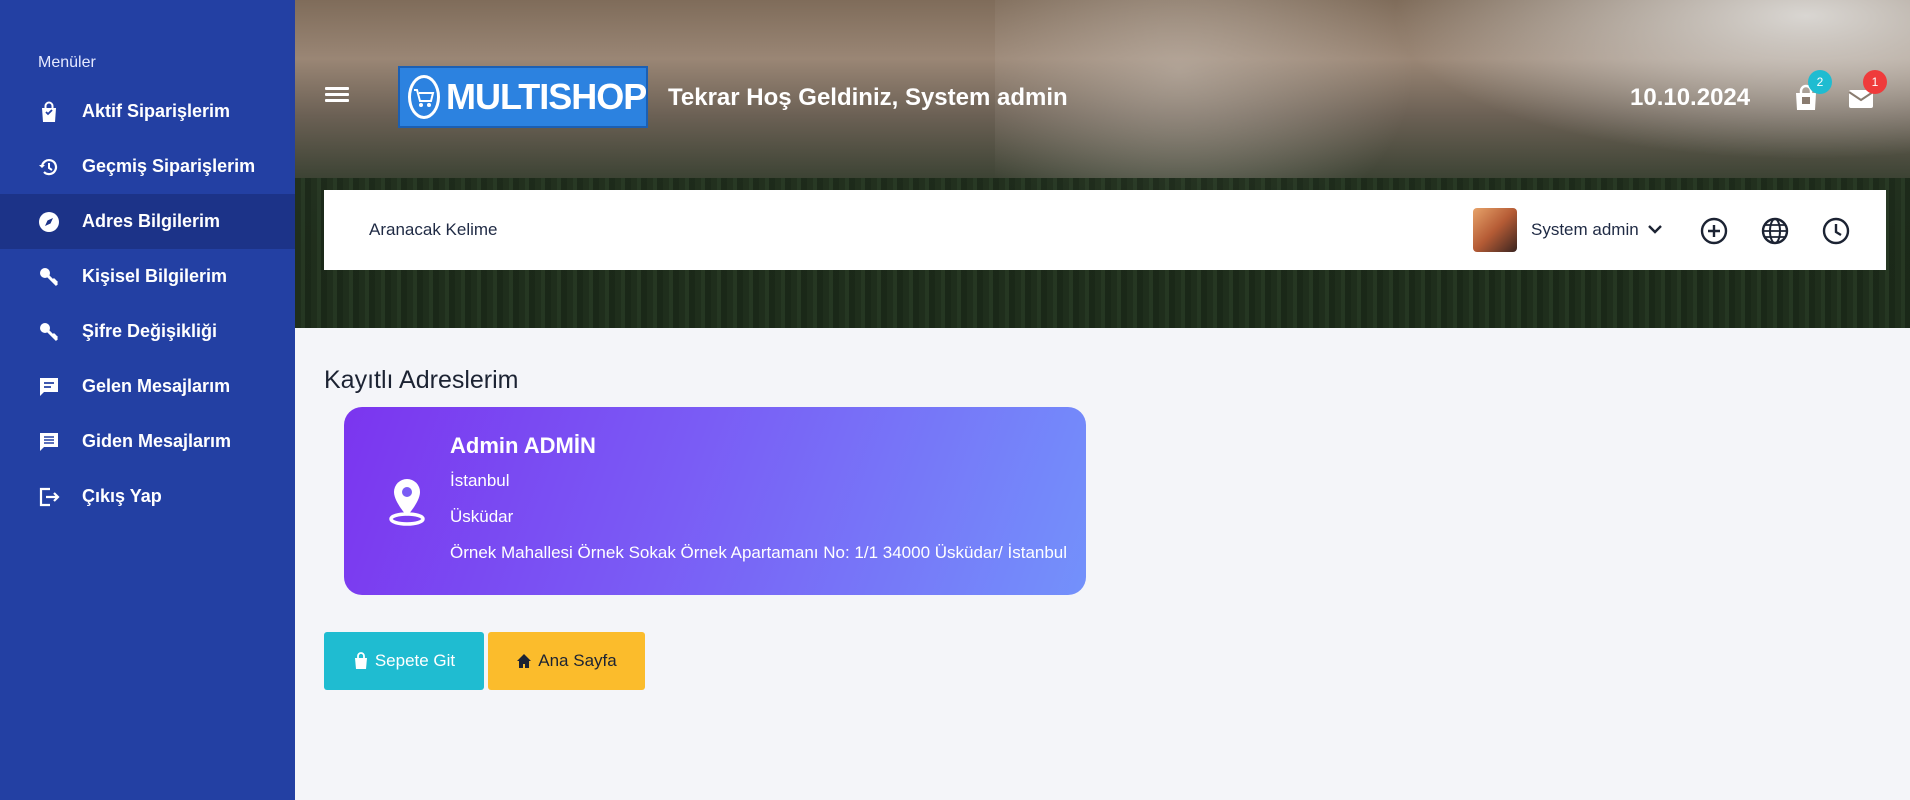 This screenshot has width=1910, height=800. I want to click on sidebar-item-active-orders: Aktif Siparişlerim, so click(147, 111).